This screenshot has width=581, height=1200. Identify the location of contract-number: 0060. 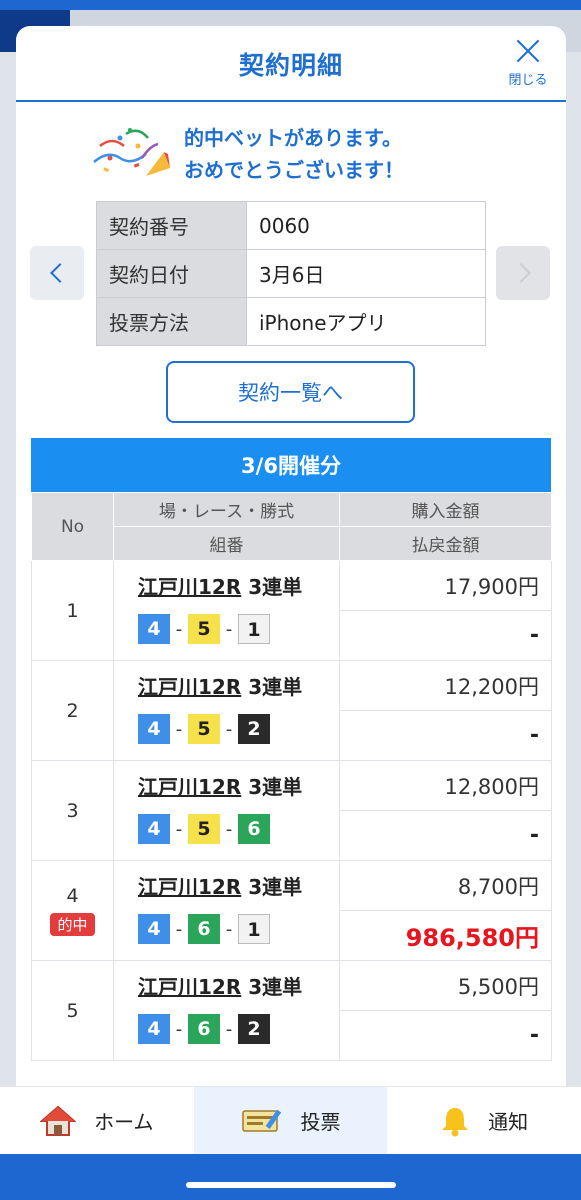
(366, 225).